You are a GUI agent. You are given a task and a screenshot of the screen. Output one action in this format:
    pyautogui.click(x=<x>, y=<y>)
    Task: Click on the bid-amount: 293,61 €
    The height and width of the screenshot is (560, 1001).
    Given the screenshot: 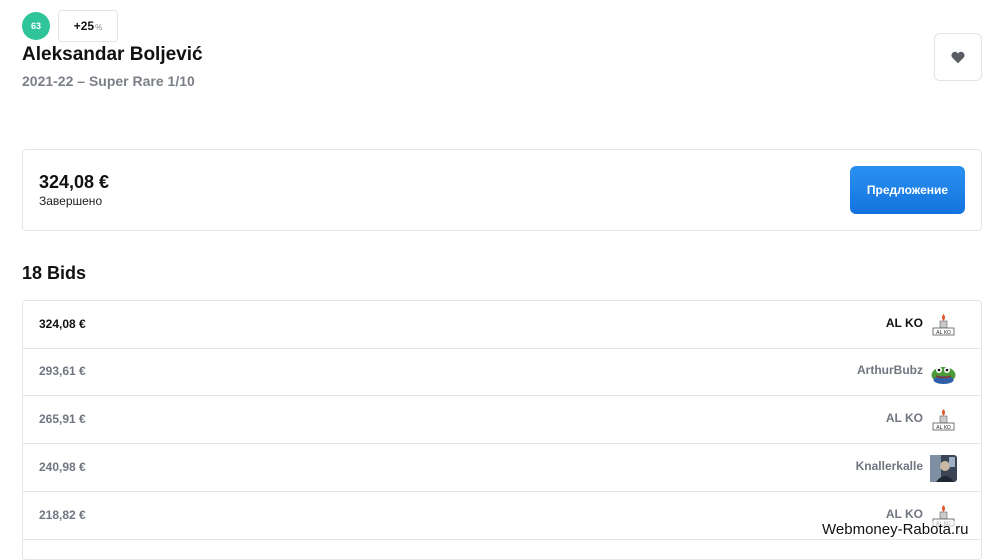 What is the action you would take?
    pyautogui.click(x=62, y=371)
    